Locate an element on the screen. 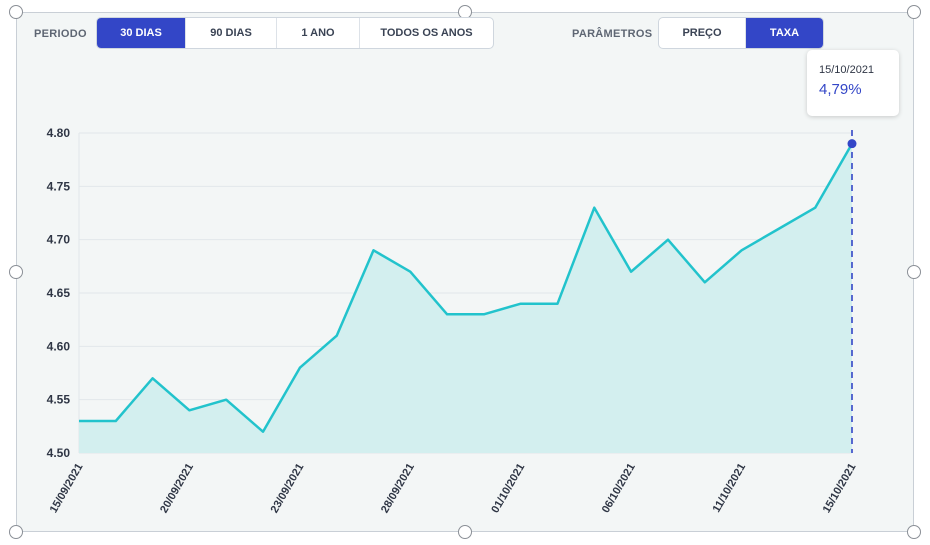 This screenshot has height=545, width=930. y-tick-label: 4.55 is located at coordinates (59, 400).